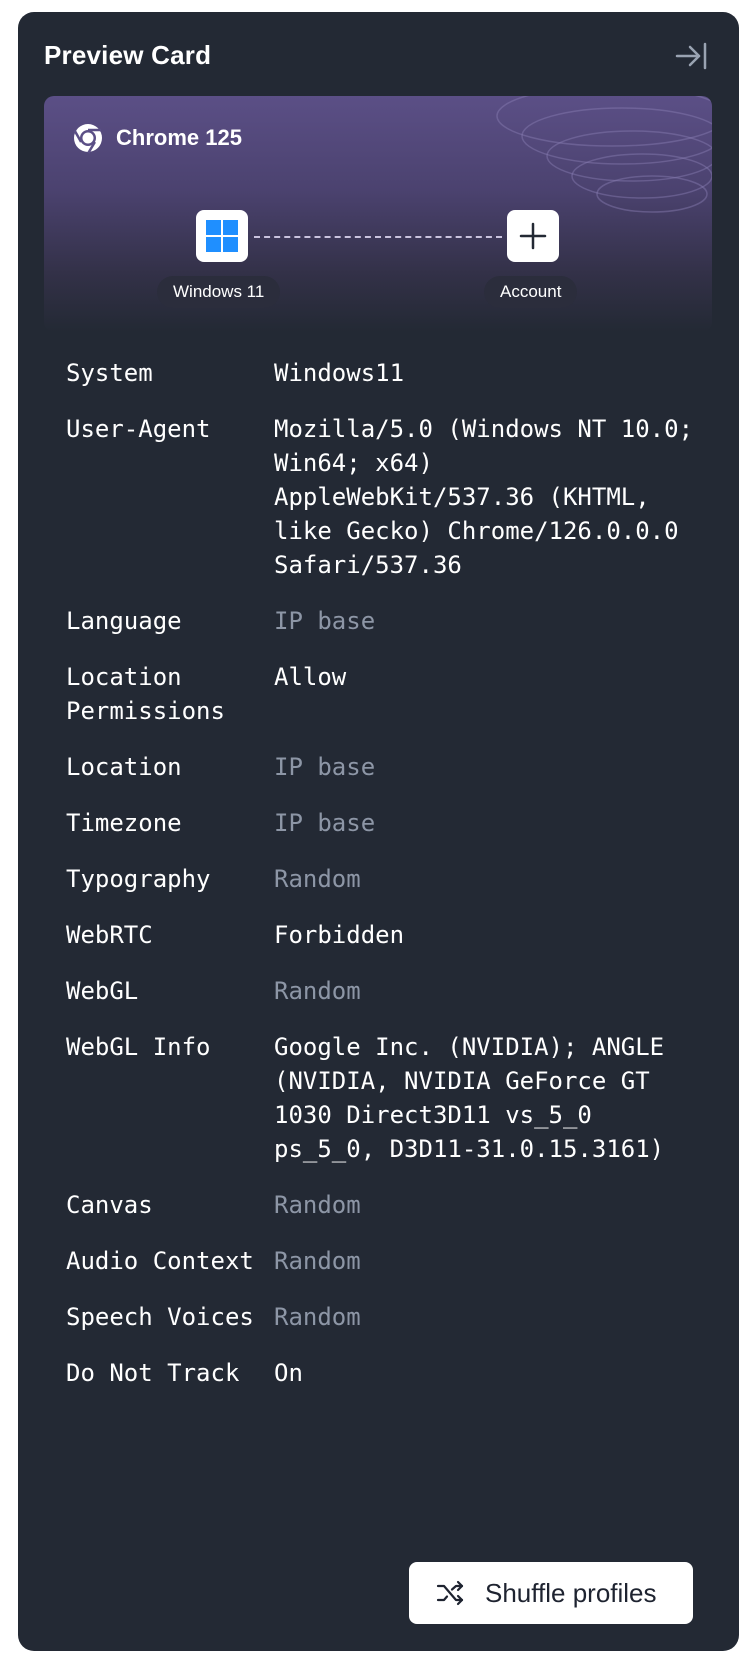 This screenshot has width=756, height=1675. Describe the element at coordinates (604, 154) in the screenshot. I see `decorative-swirl` at that location.